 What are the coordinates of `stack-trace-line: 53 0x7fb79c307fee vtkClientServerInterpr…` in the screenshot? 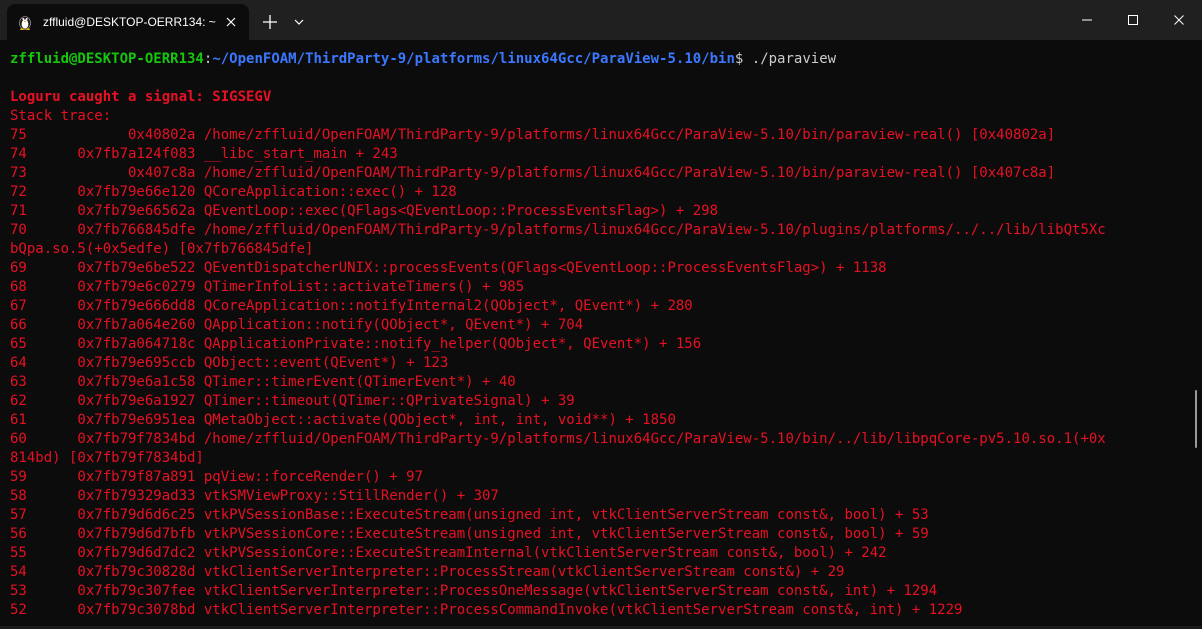 It's located at (474, 591).